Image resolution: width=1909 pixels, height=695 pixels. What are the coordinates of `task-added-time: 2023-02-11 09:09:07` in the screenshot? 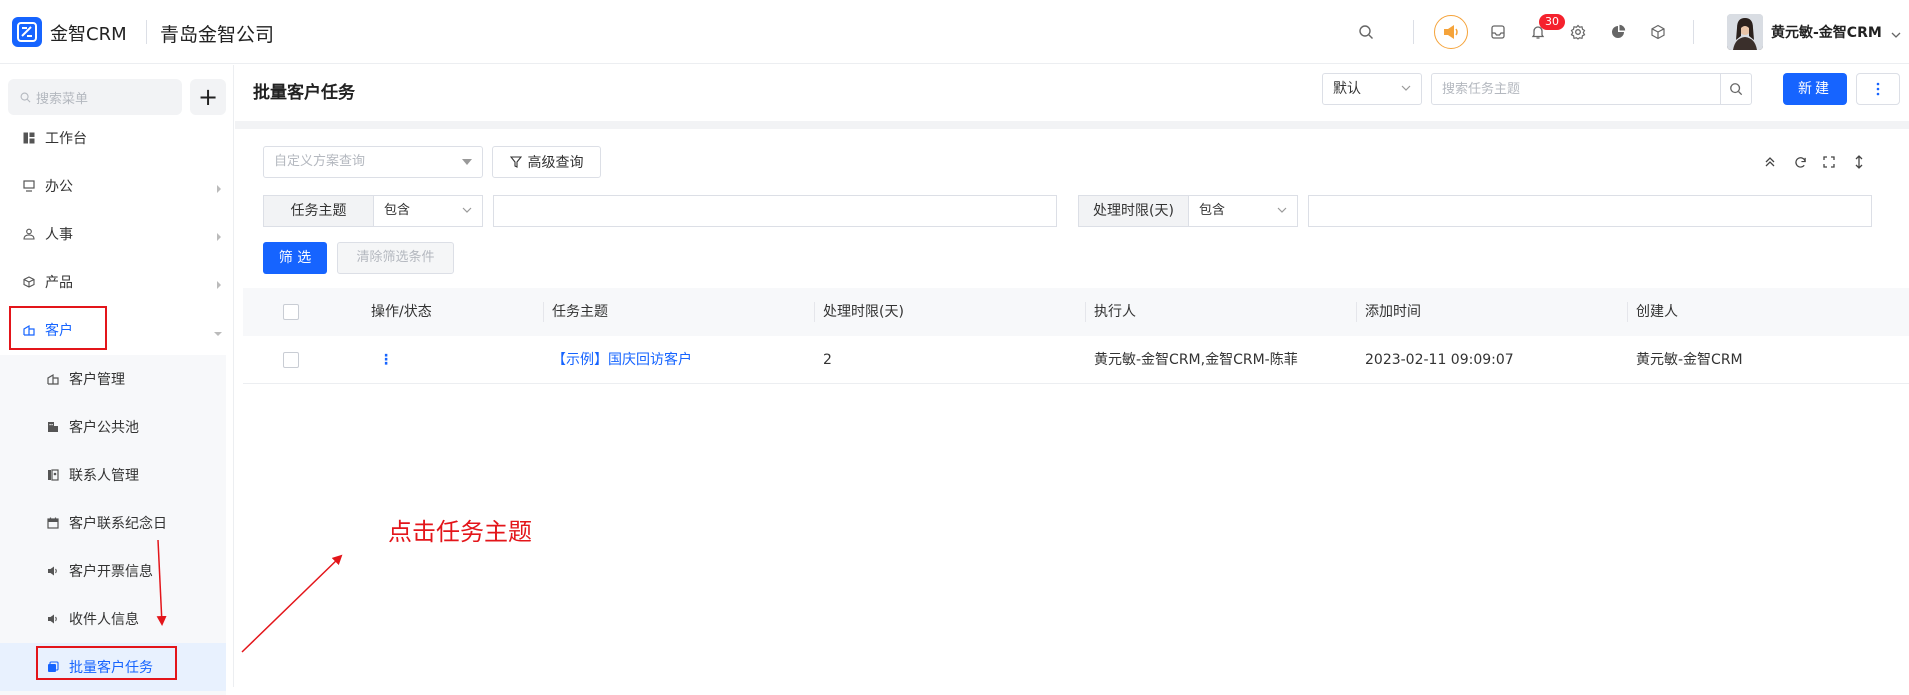 It's located at (1439, 360).